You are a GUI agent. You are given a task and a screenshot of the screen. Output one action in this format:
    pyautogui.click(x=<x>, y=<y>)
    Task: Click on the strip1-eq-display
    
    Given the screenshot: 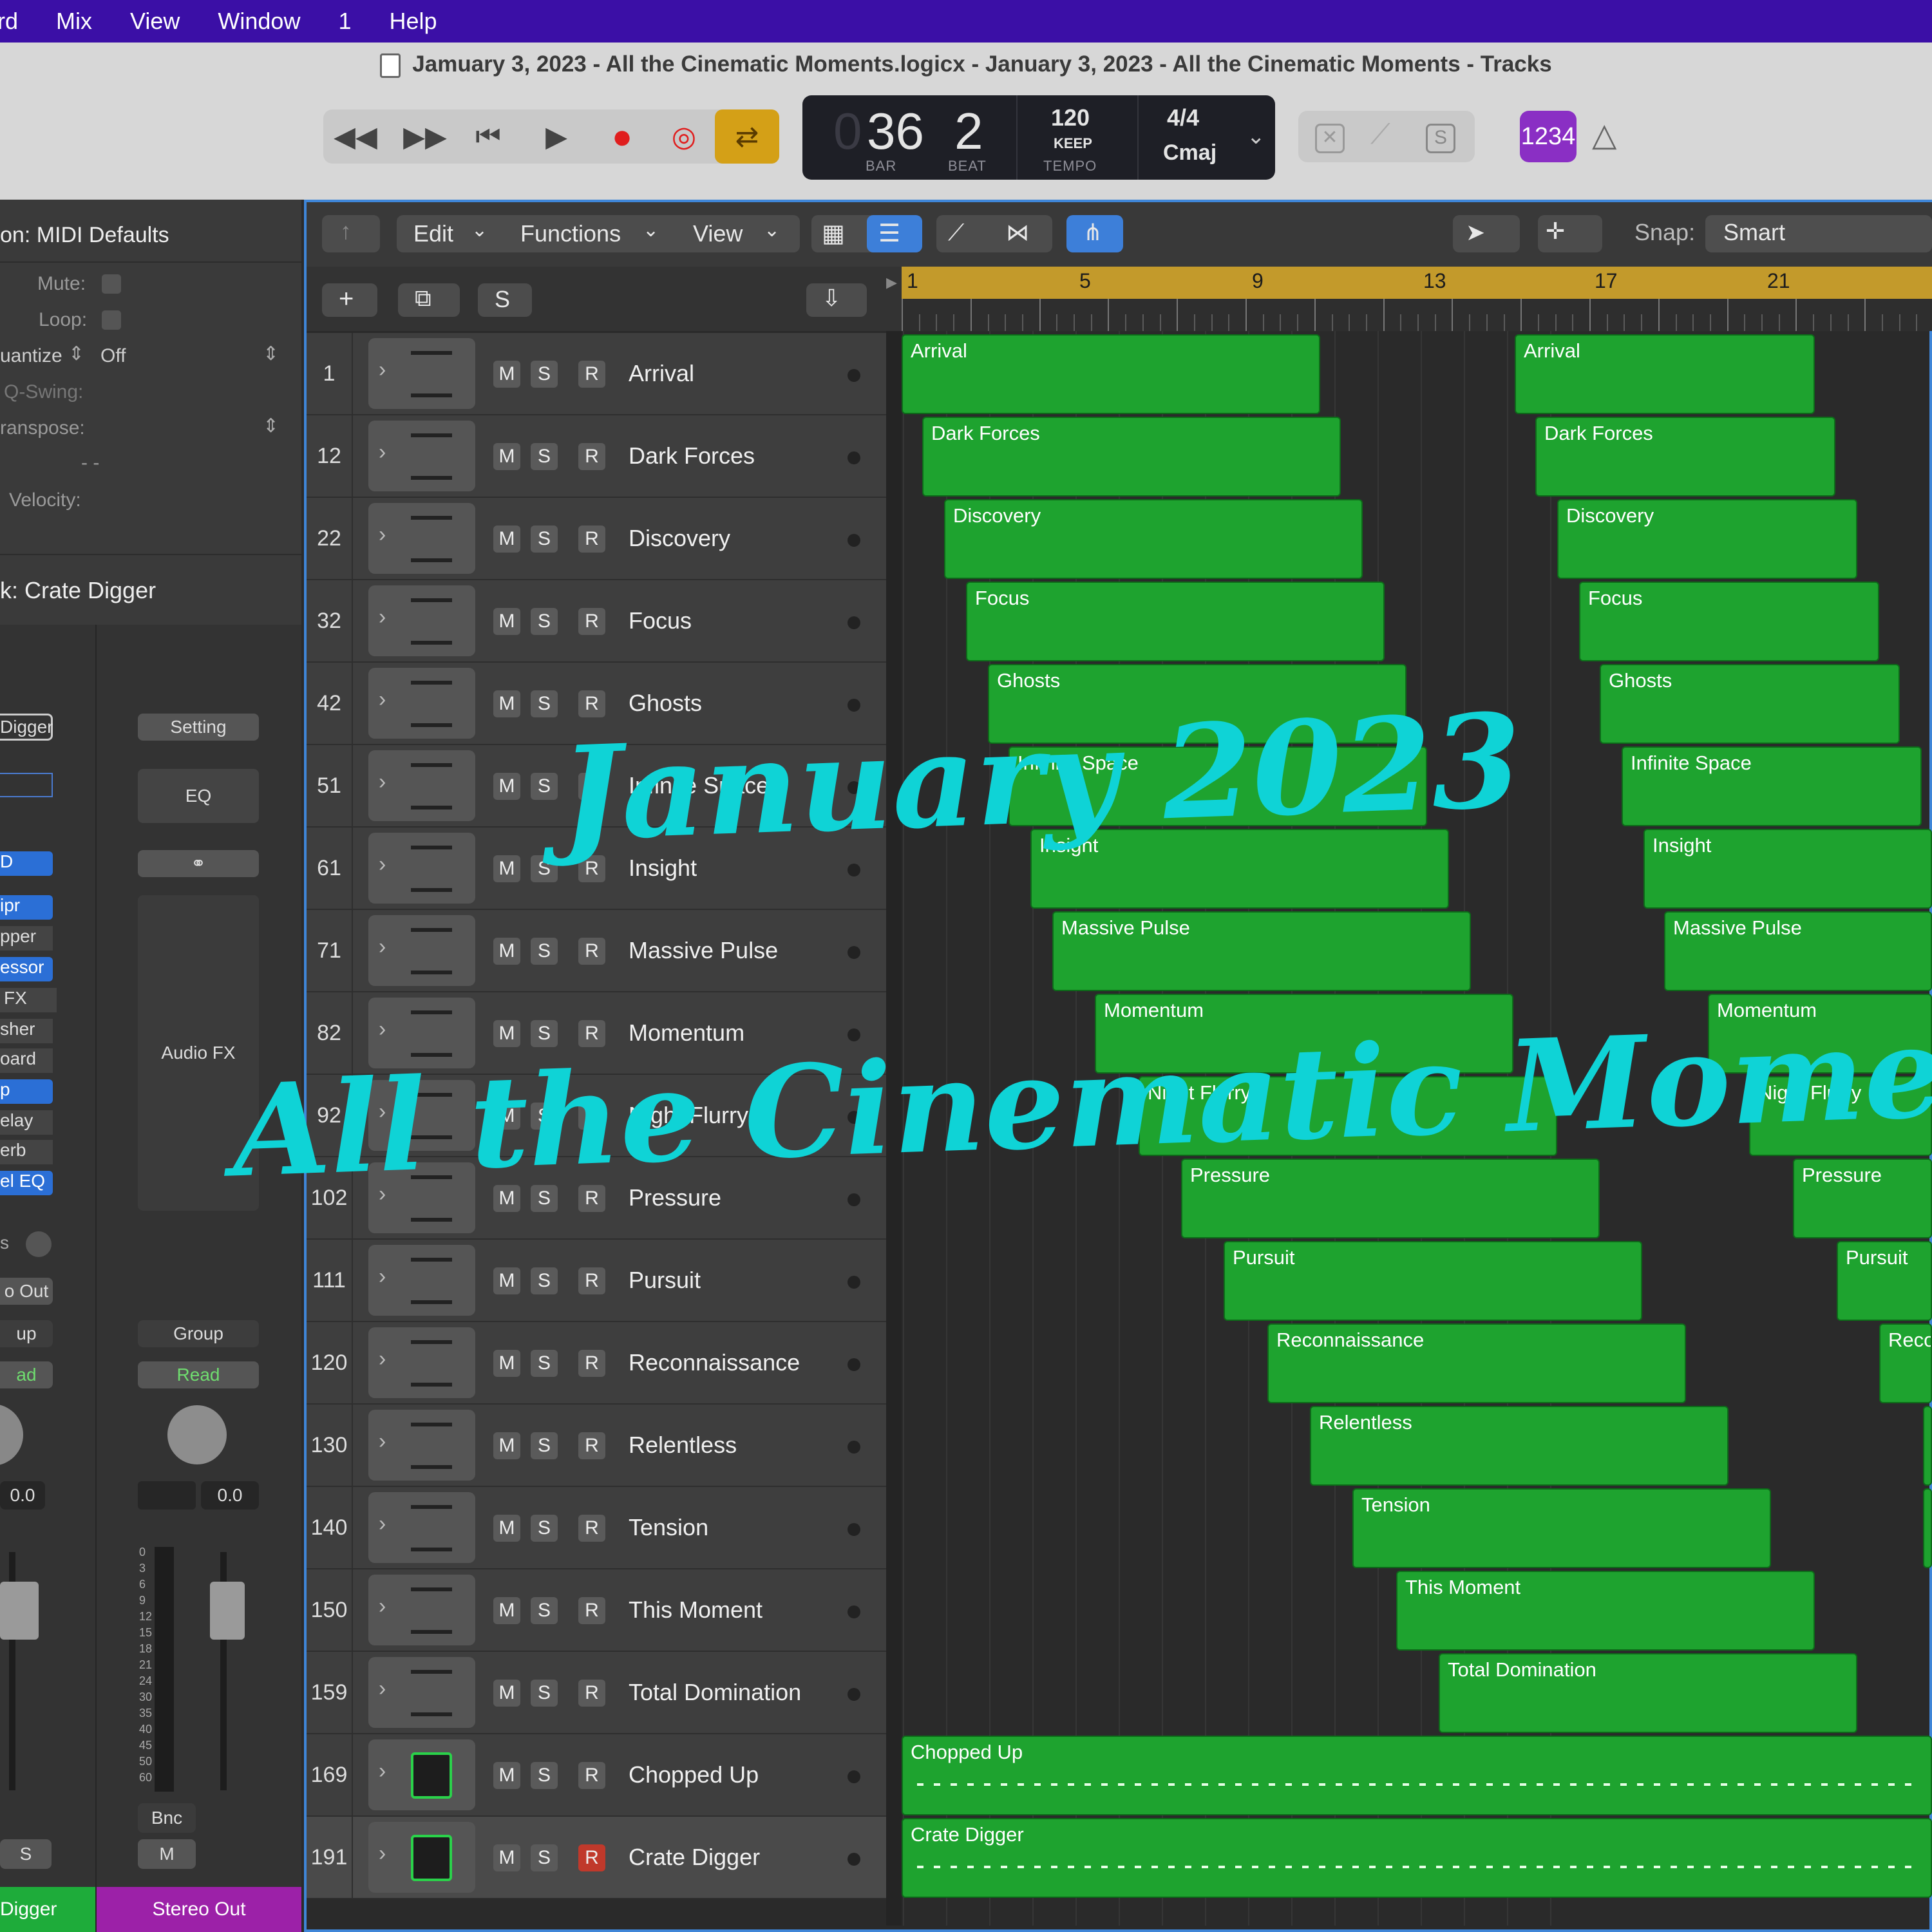 What is the action you would take?
    pyautogui.click(x=26, y=785)
    